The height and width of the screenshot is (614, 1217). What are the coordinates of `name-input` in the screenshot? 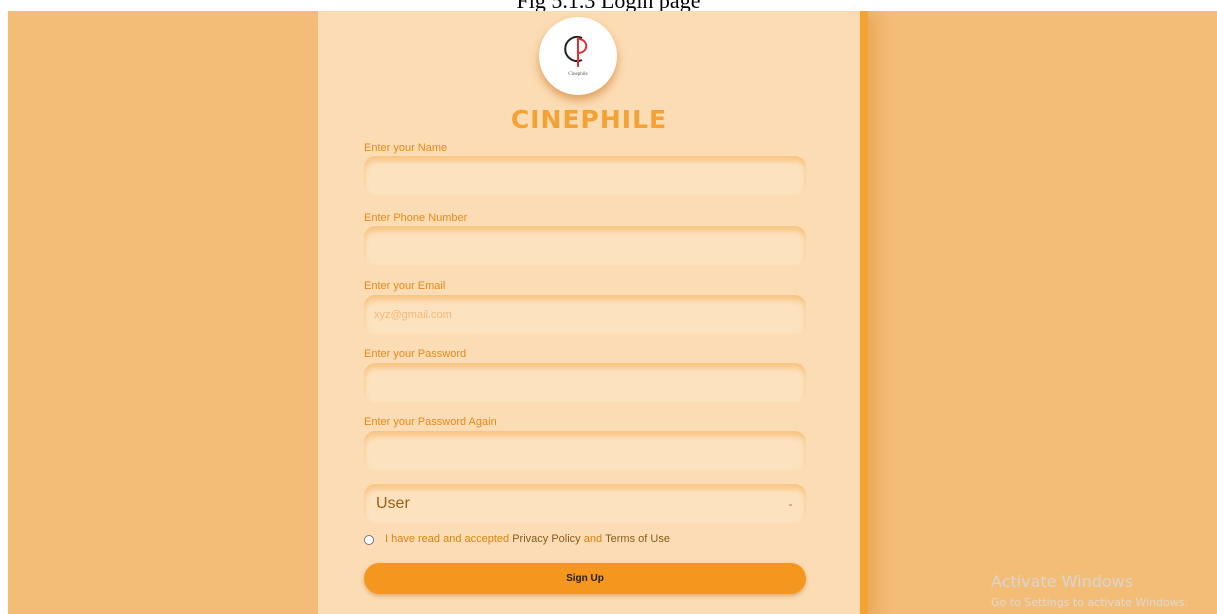 It's located at (585, 175).